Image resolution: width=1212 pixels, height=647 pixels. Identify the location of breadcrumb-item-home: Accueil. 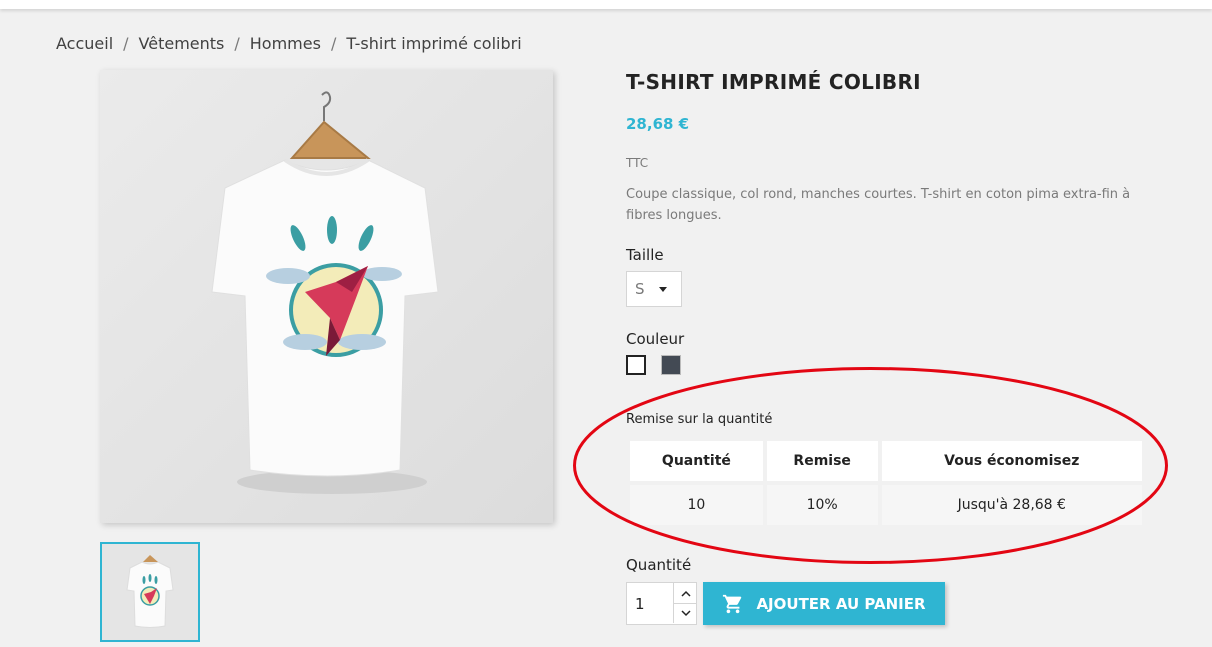
(84, 43).